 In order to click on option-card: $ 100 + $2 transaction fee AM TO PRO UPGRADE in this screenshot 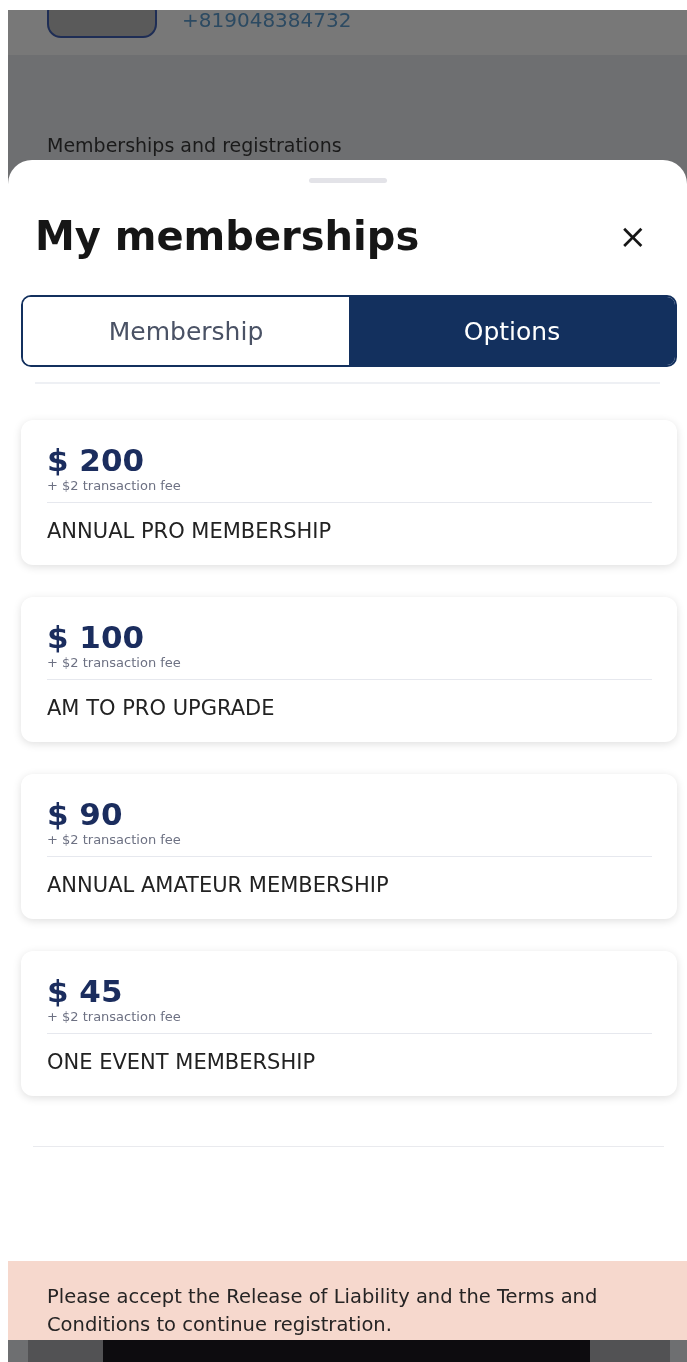, I will do `click(349, 669)`.